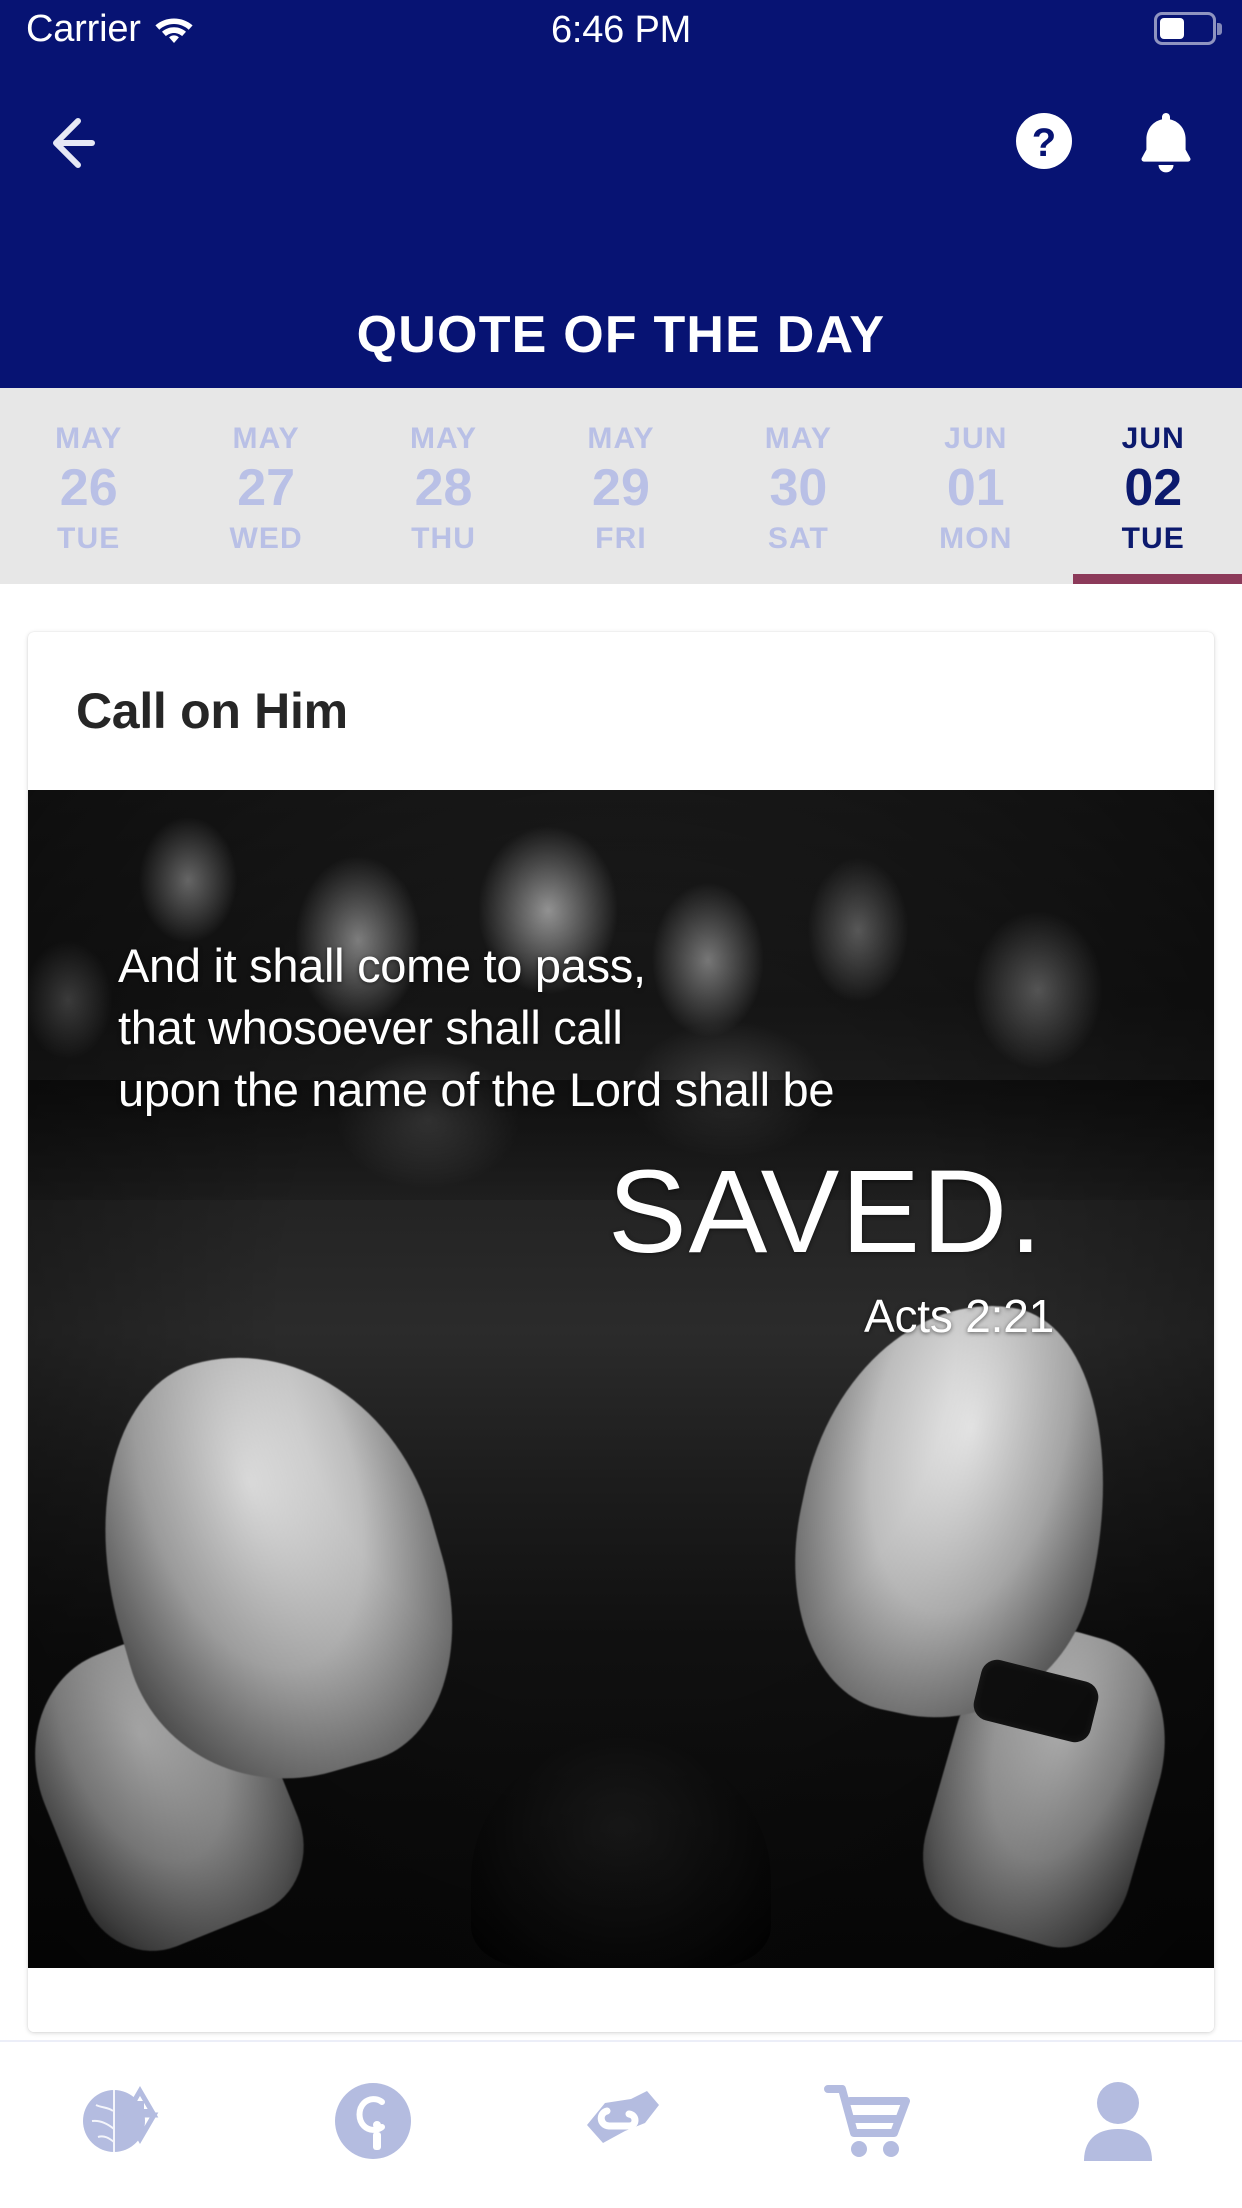 Image resolution: width=1242 pixels, height=2208 pixels. I want to click on date-day: 28, so click(443, 488).